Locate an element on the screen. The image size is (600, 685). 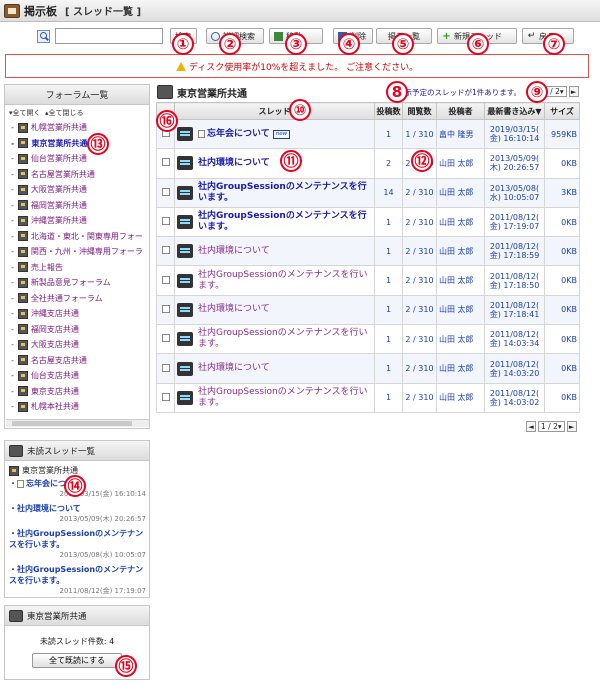
forum-item: - 大阪営業所共通 is located at coordinates (80, 190).